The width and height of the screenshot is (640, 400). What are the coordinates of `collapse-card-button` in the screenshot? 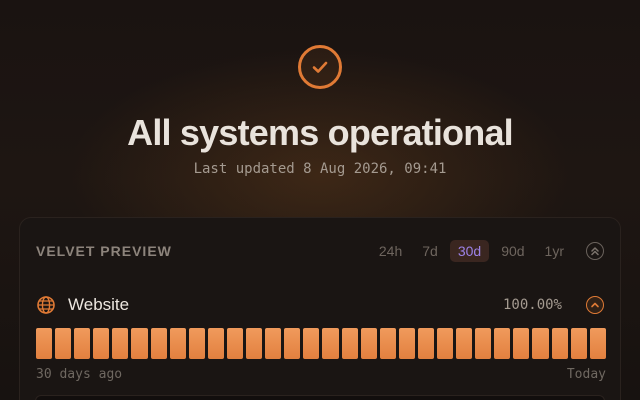 It's located at (595, 251).